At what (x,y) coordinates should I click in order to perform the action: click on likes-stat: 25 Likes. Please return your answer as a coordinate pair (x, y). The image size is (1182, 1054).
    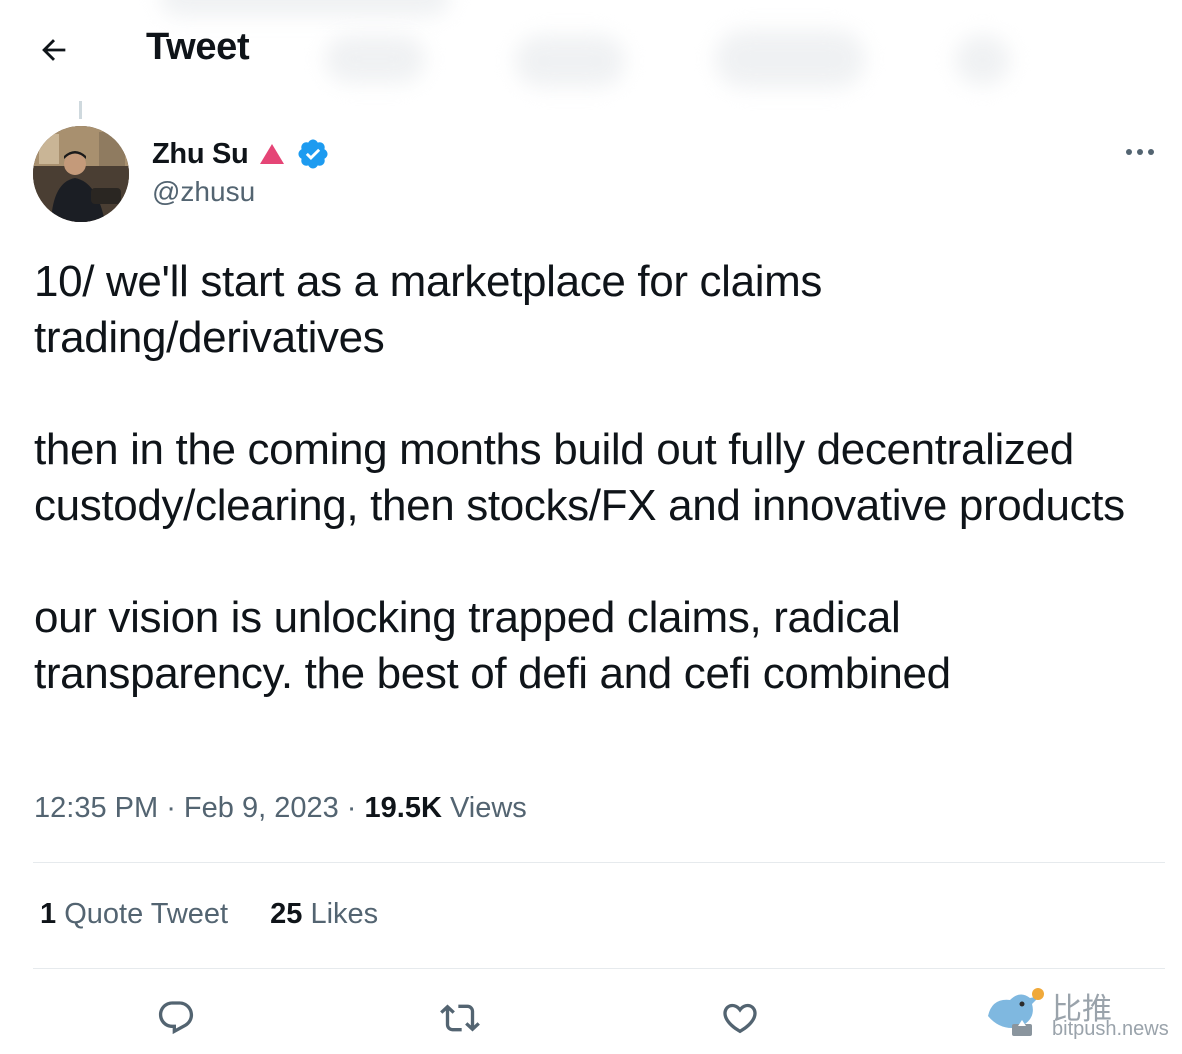
    Looking at the image, I should click on (324, 914).